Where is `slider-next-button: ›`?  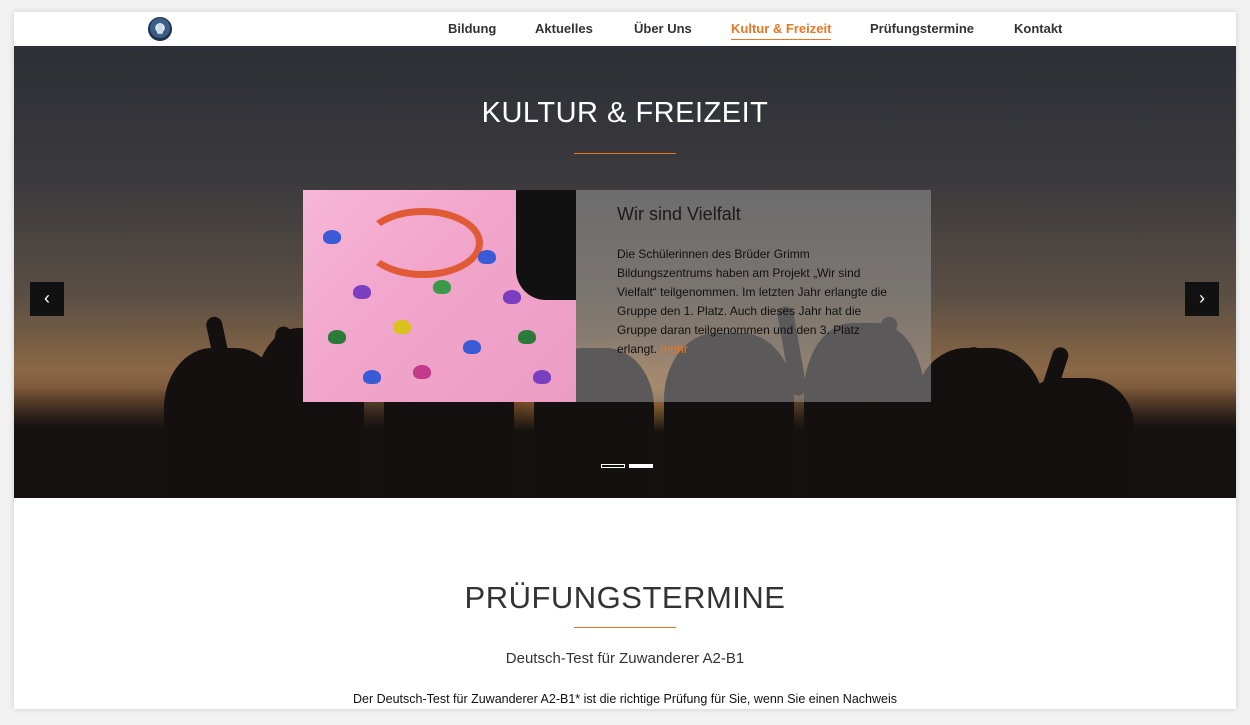
slider-next-button: › is located at coordinates (1202, 299).